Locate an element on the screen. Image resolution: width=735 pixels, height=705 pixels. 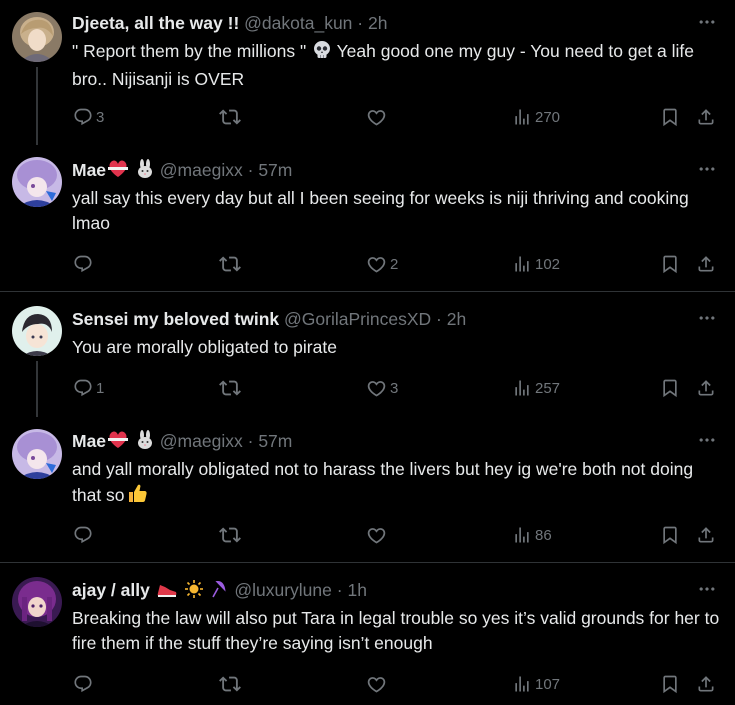
thumbs-up-icon is located at coordinates (137, 496).